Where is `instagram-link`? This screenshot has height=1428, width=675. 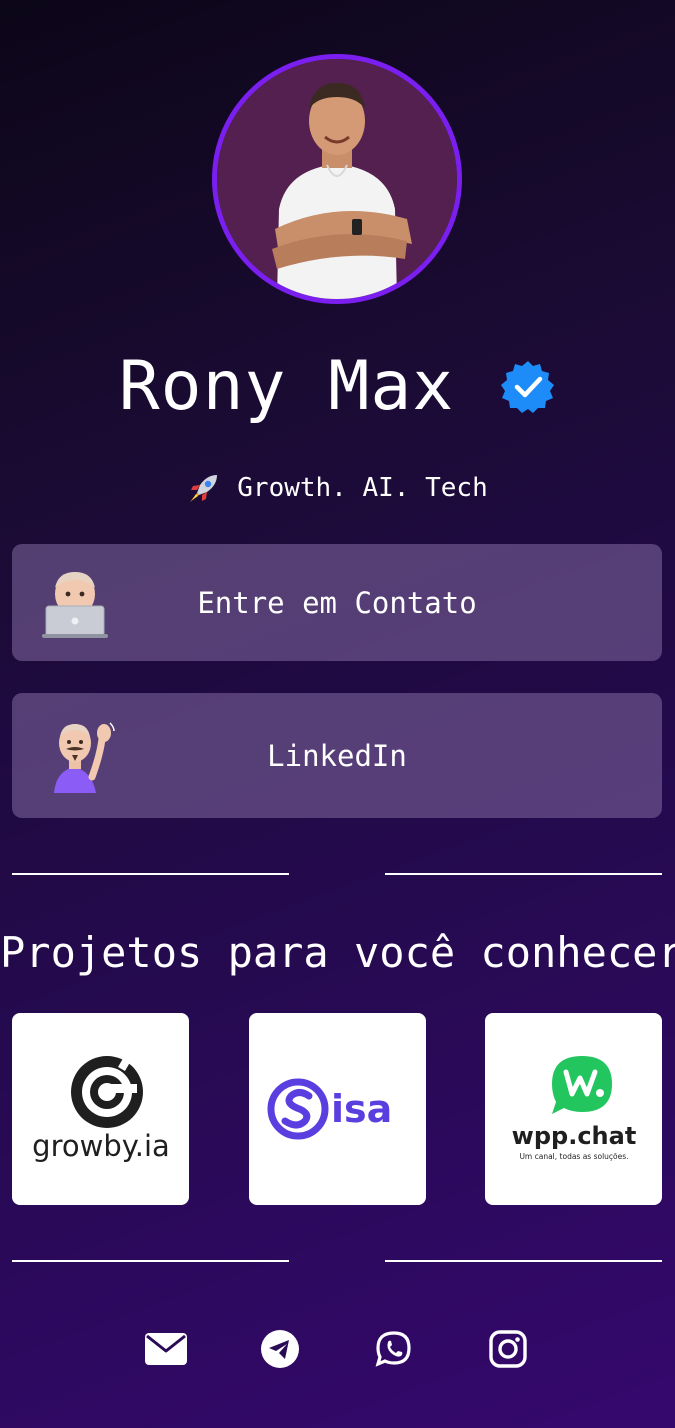 instagram-link is located at coordinates (508, 1349).